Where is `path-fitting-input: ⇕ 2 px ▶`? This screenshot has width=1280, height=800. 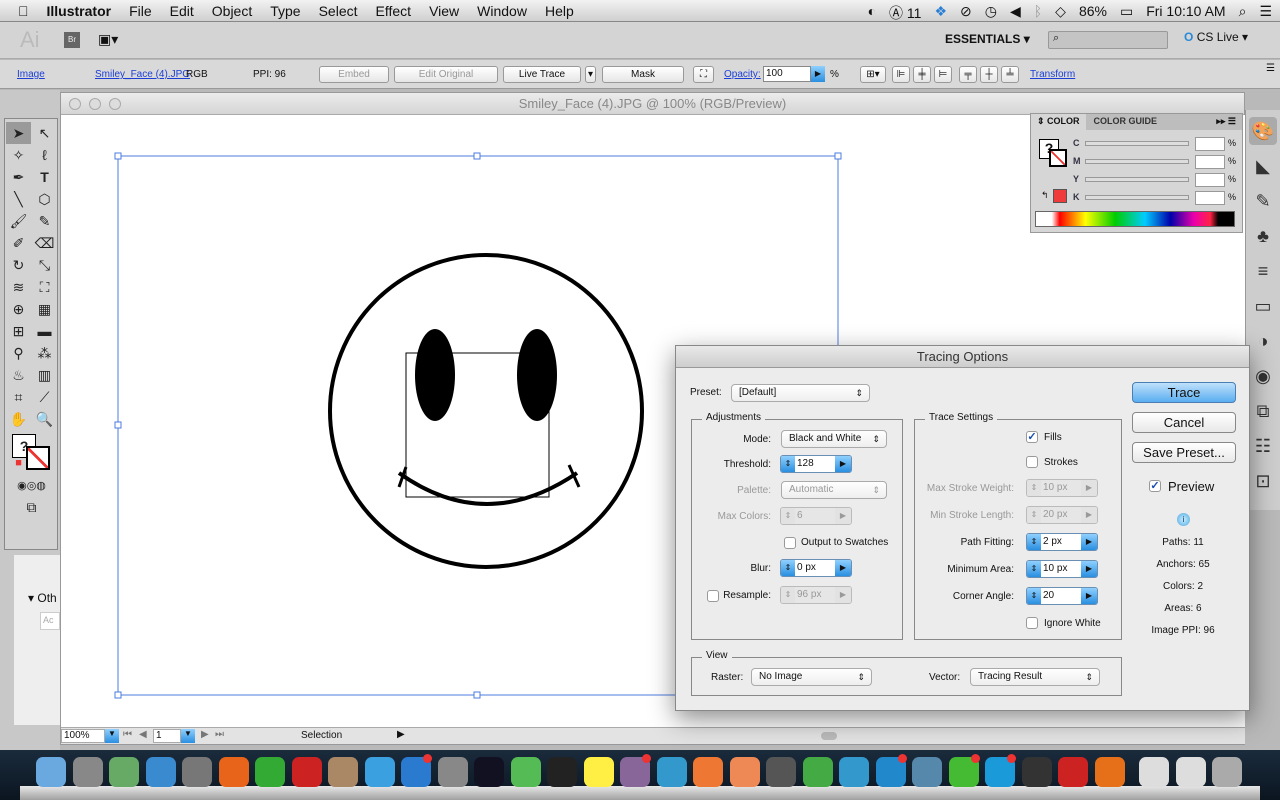
path-fitting-input: ⇕ 2 px ▶ is located at coordinates (1062, 542).